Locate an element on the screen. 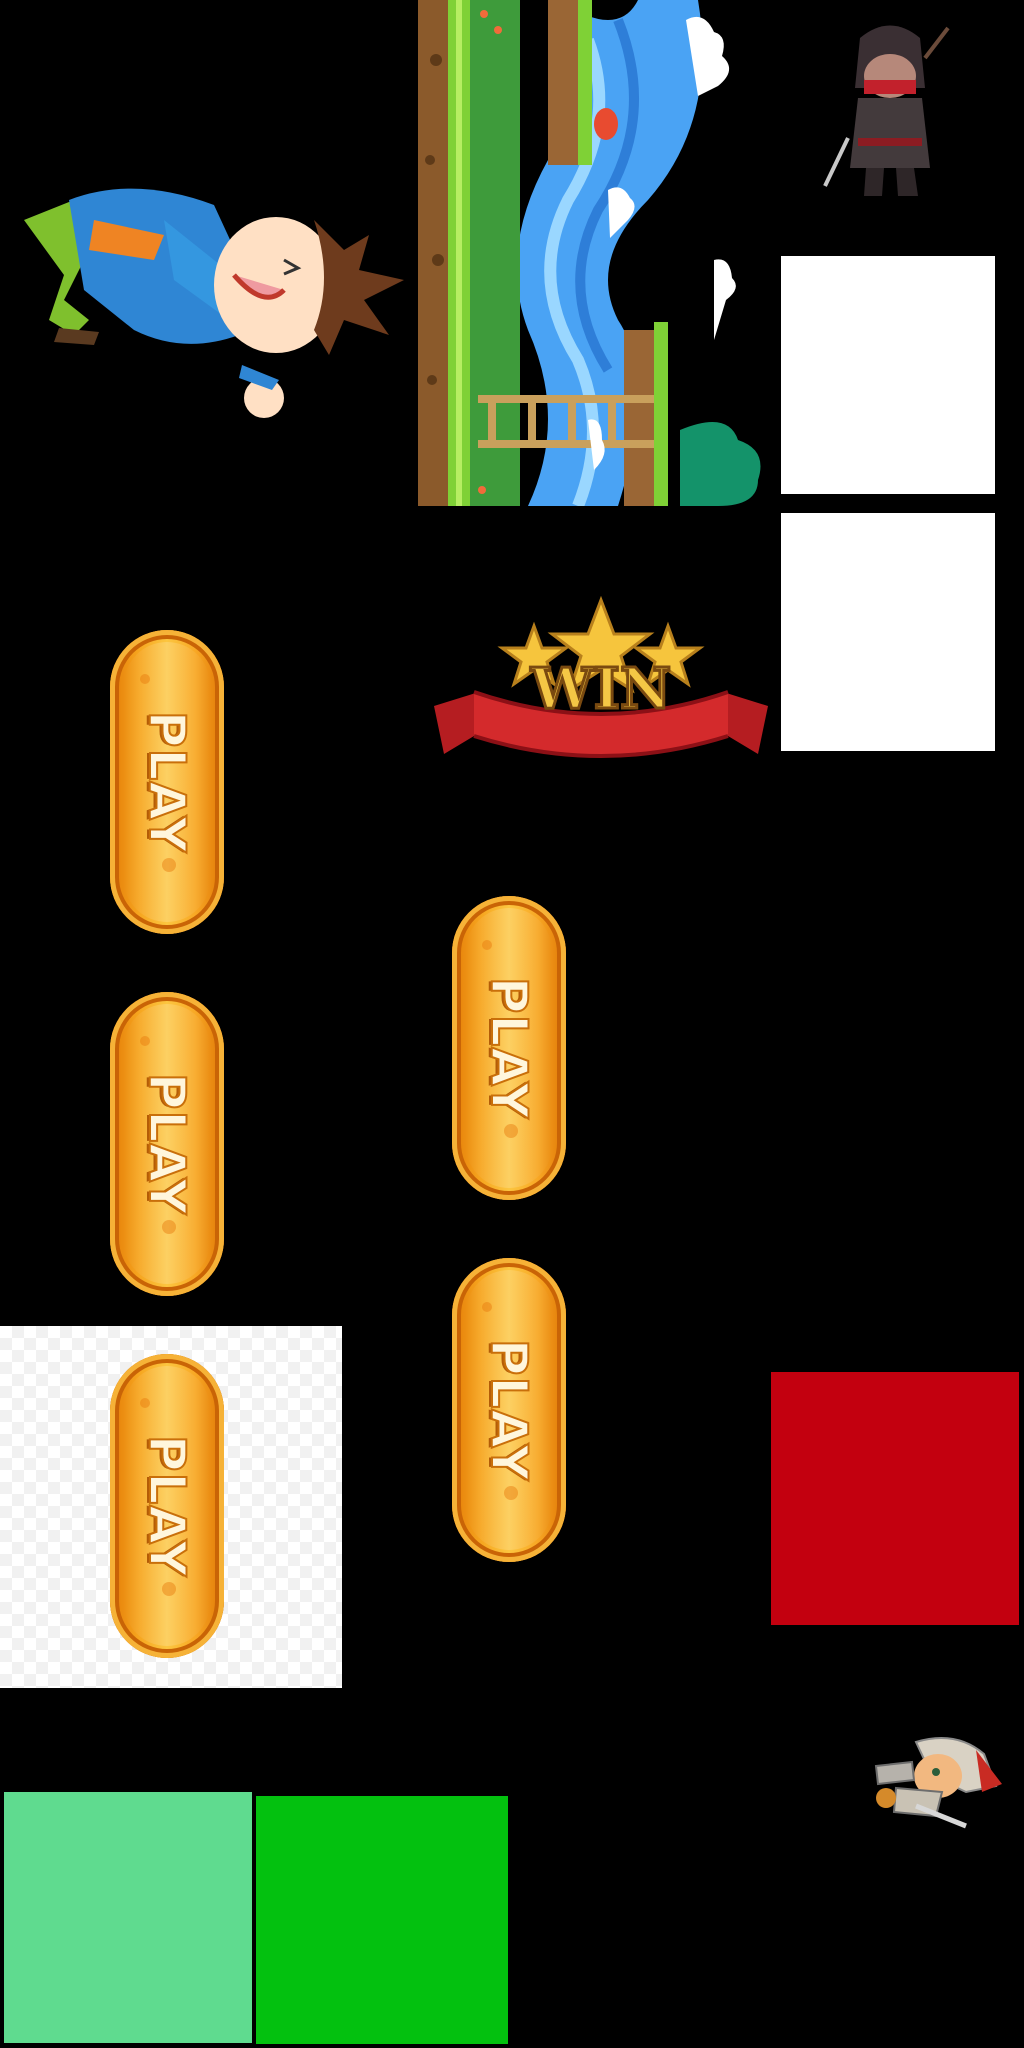  win-text: WIN is located at coordinates (600, 689).